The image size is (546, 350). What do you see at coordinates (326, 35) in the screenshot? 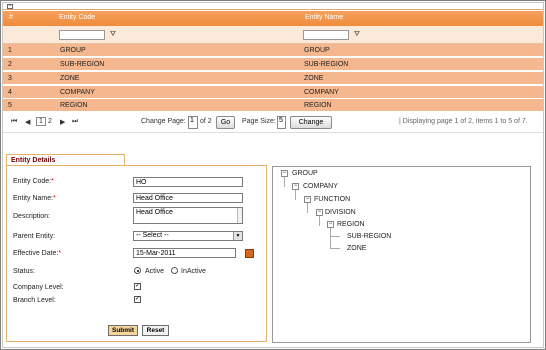
I see `entity-name-filter-input` at bounding box center [326, 35].